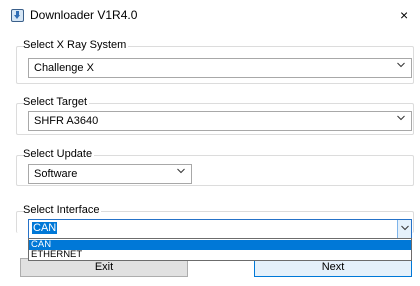 The image size is (420, 286). What do you see at coordinates (66, 121) in the screenshot?
I see `target-value: SHFR A3640` at bounding box center [66, 121].